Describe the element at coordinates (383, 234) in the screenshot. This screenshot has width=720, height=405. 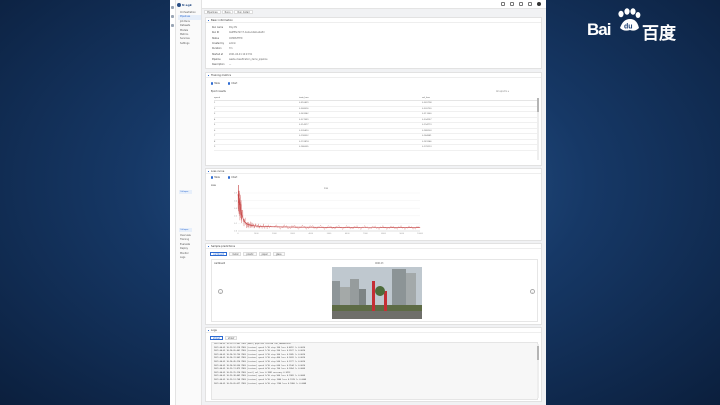
I see `x-tick-label: 8000` at that location.